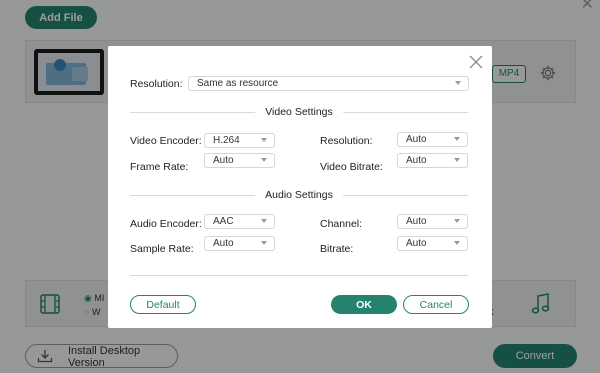 The height and width of the screenshot is (373, 600). Describe the element at coordinates (239, 221) in the screenshot. I see `audio-encoder-select: AAC` at that location.